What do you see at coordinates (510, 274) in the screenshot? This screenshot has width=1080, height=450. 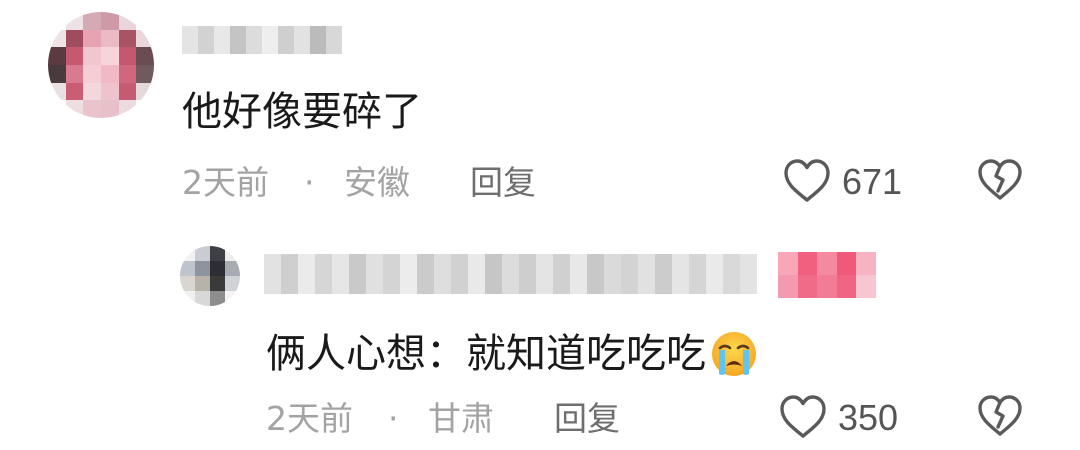 I see `replier-username` at bounding box center [510, 274].